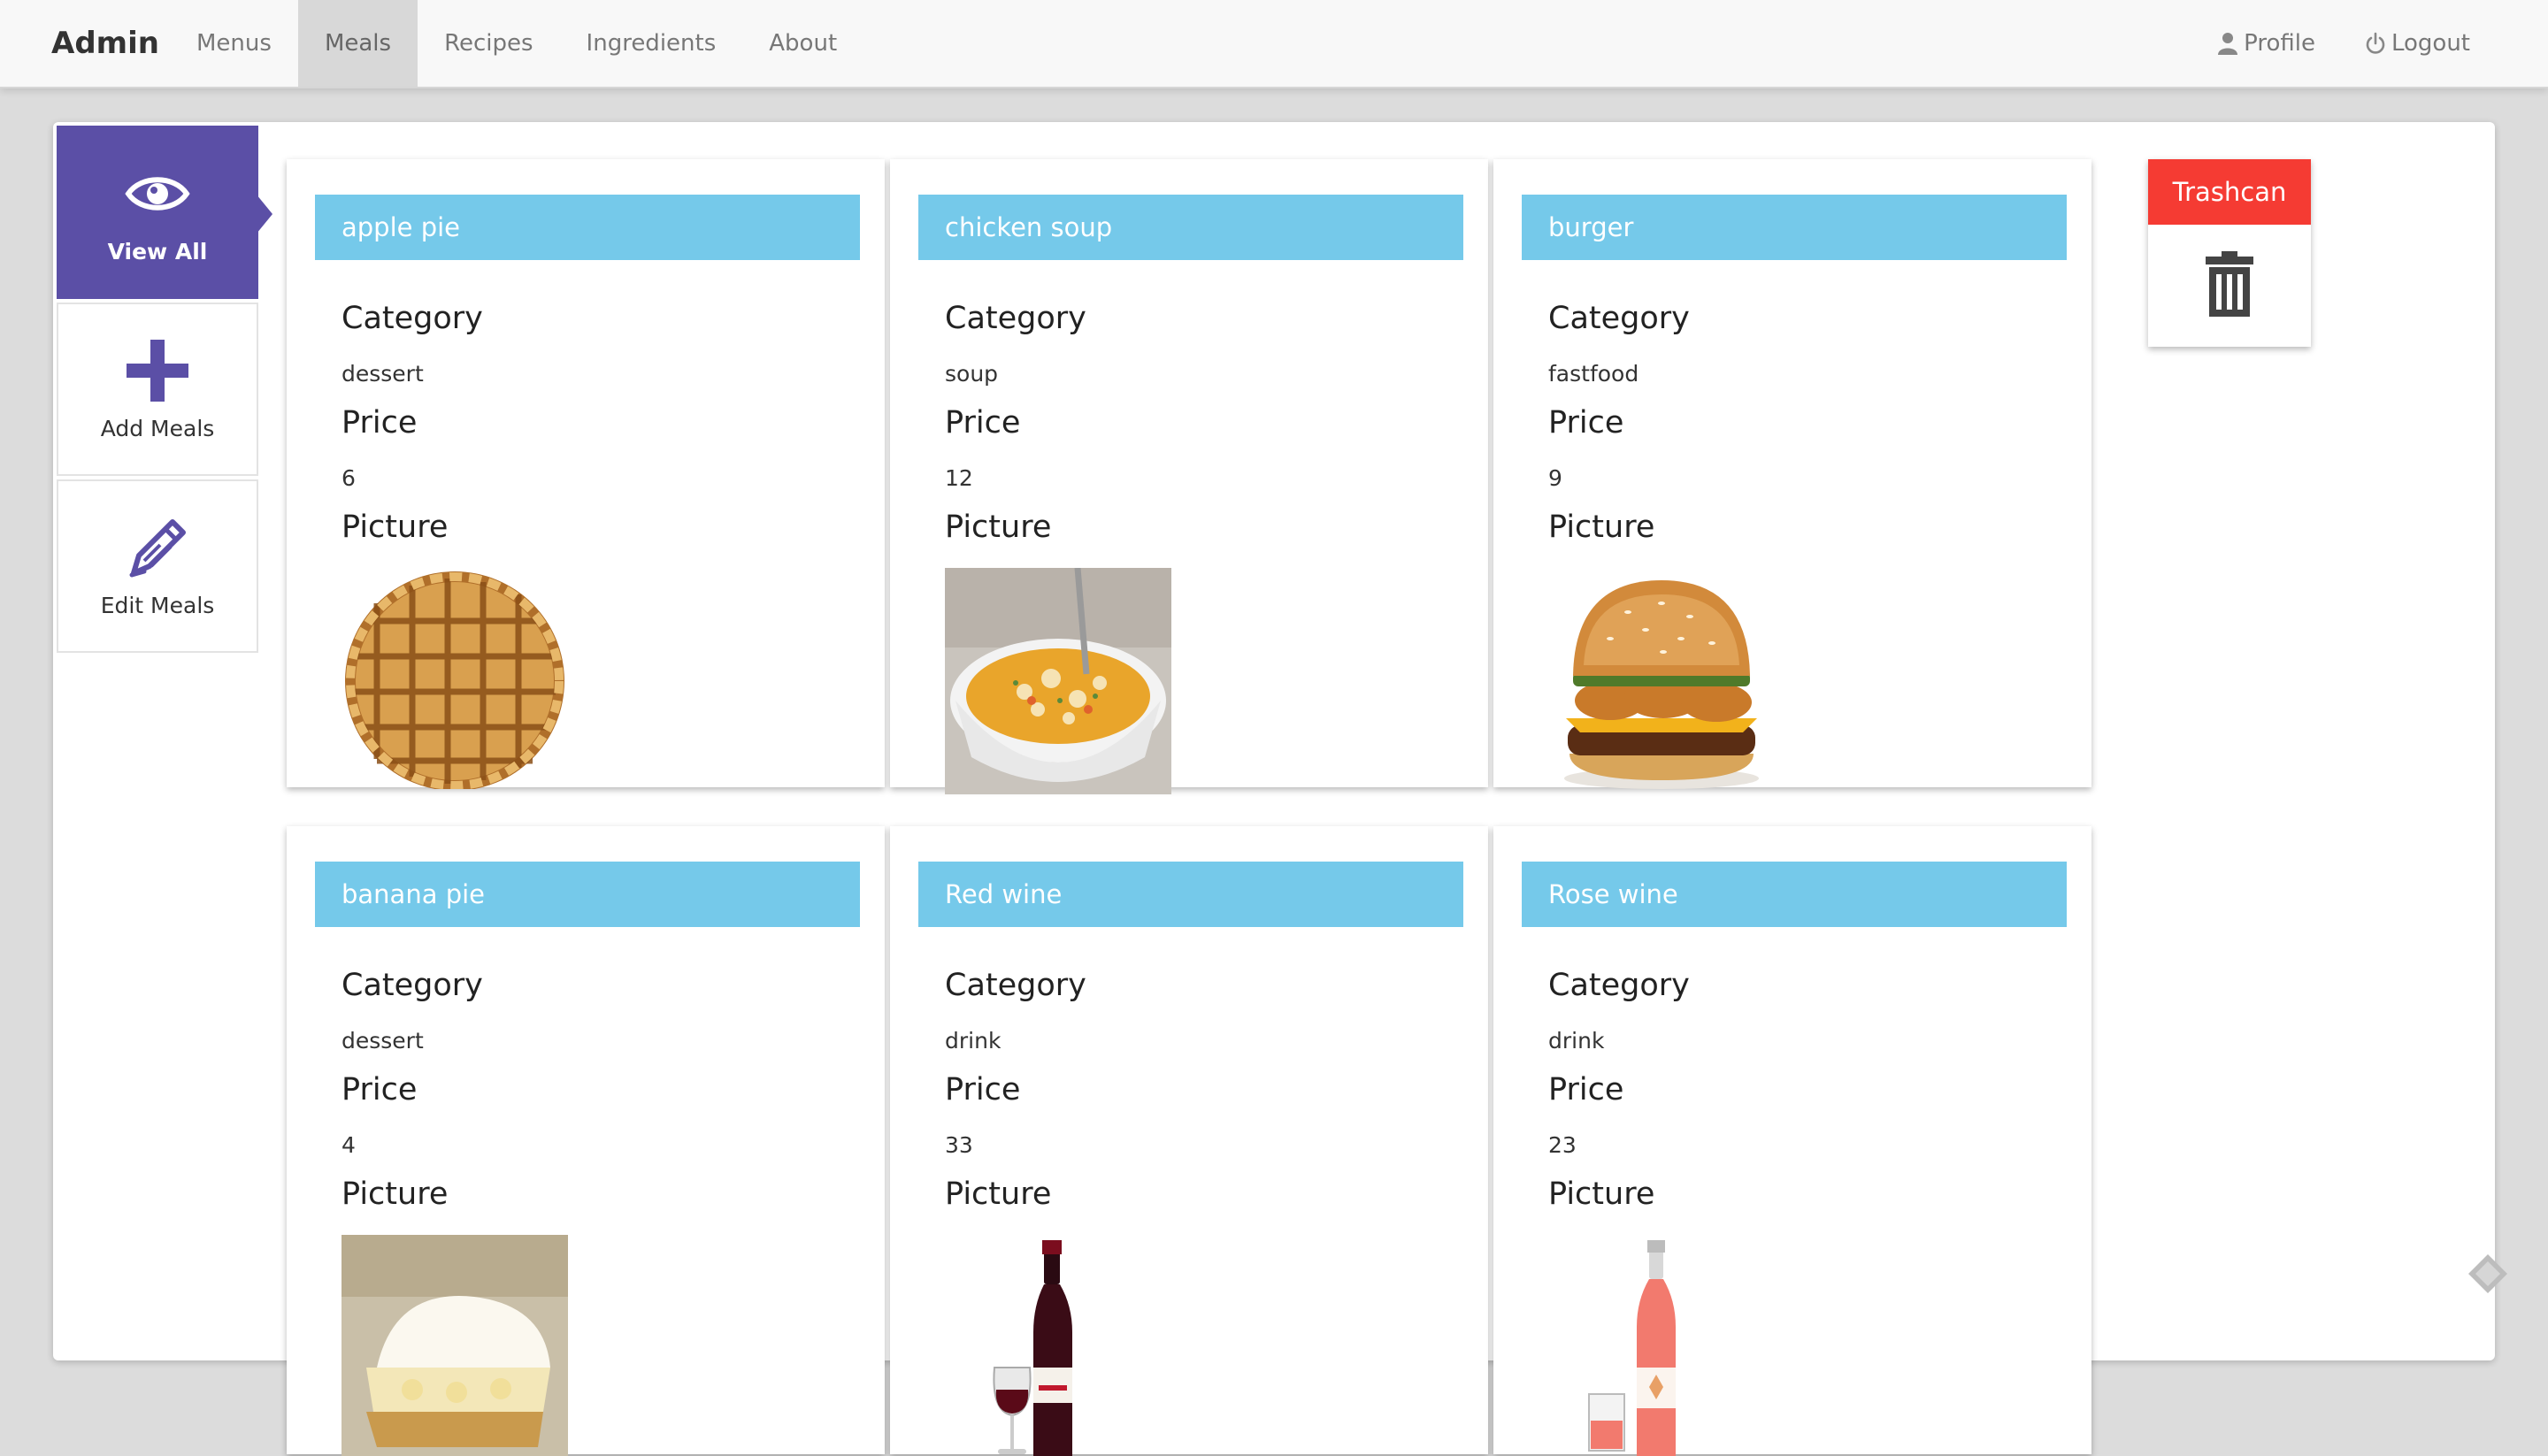 This screenshot has height=1456, width=2548. Describe the element at coordinates (349, 1145) in the screenshot. I see `price-value: 4` at that location.